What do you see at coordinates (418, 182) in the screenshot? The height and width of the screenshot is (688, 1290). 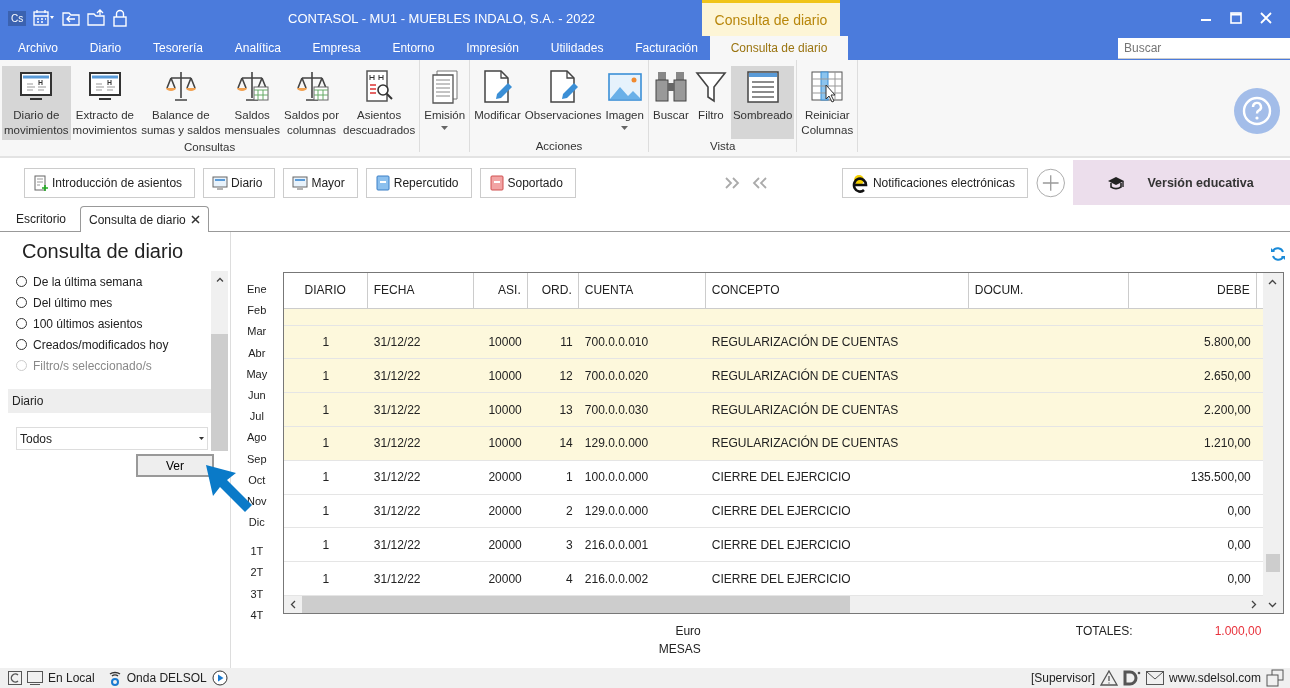 I see `toolbar-button: Repercutido` at bounding box center [418, 182].